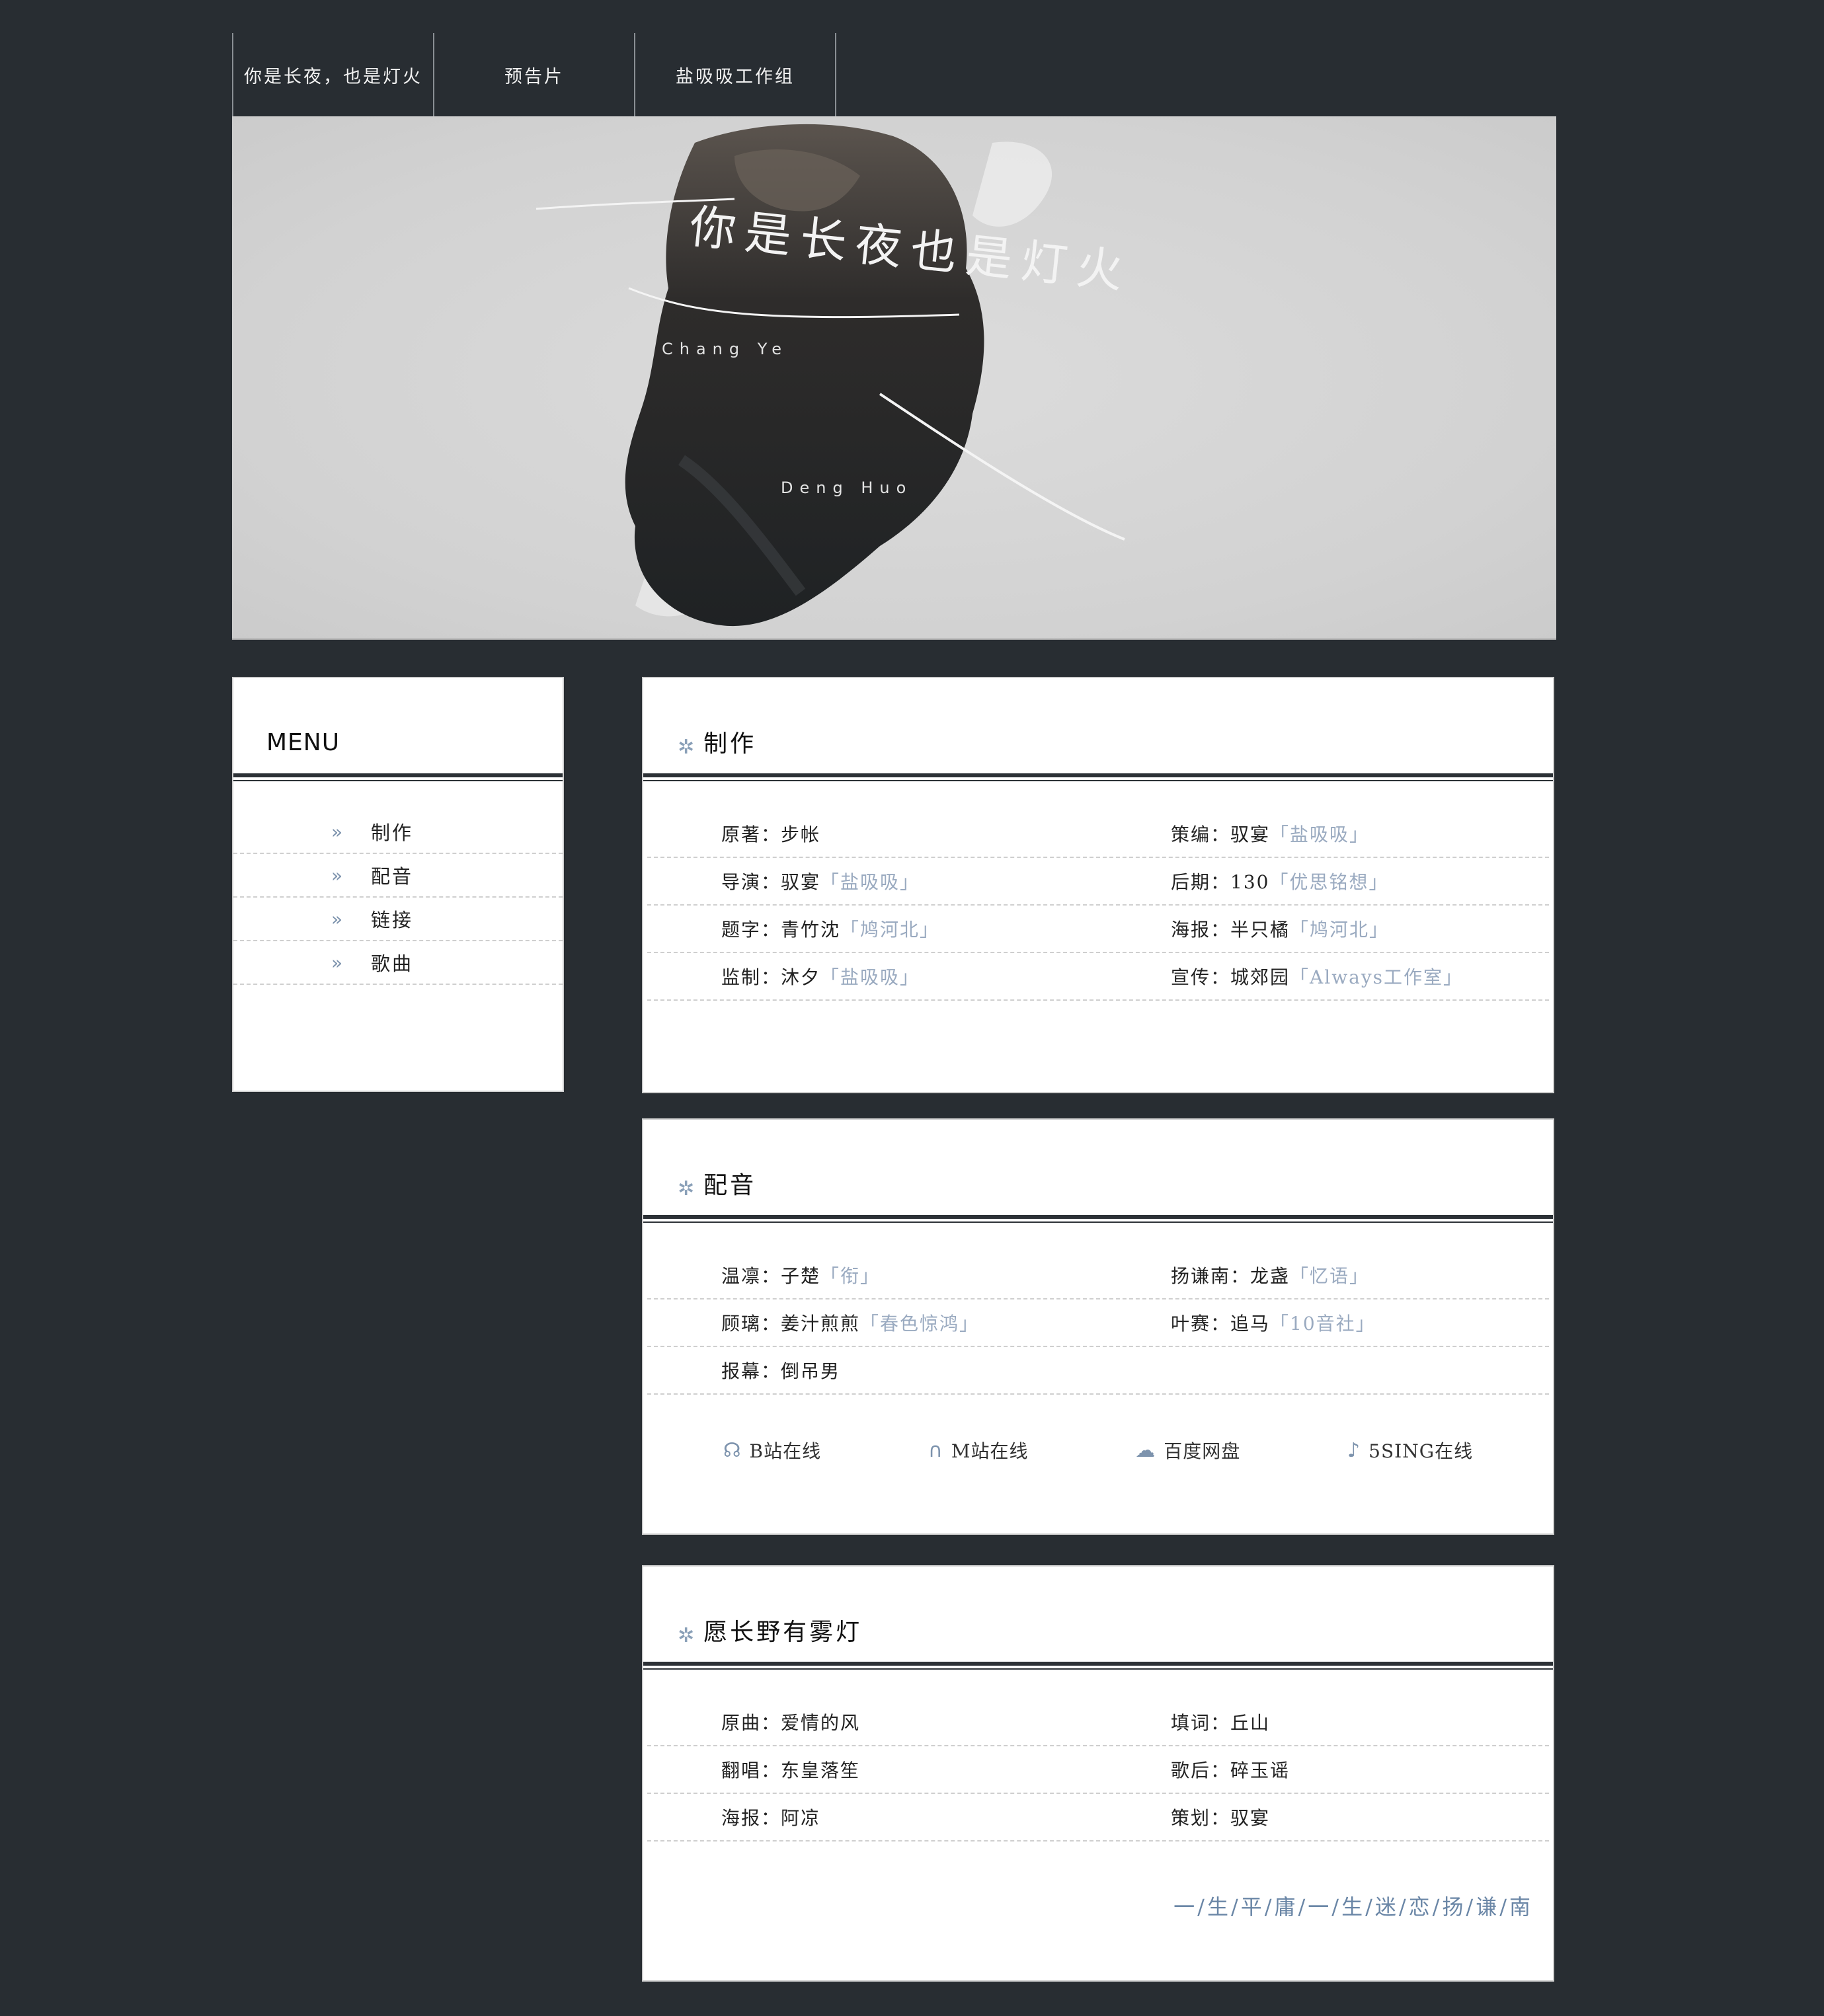 The image size is (1824, 2016). What do you see at coordinates (732, 1450) in the screenshot?
I see `bilibili-icon: ☊` at bounding box center [732, 1450].